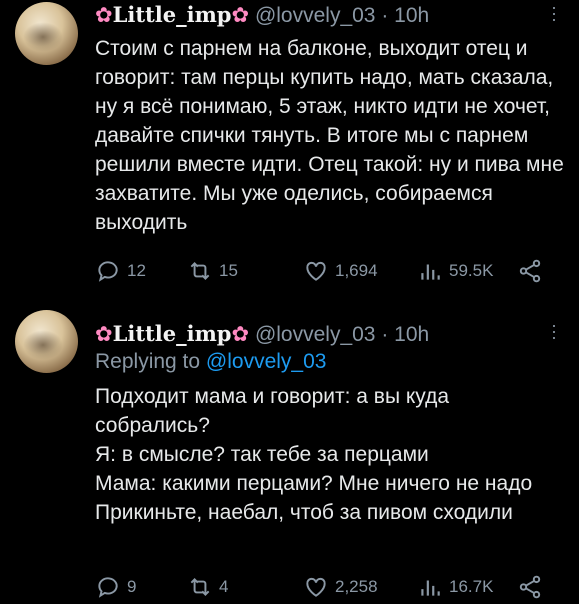  What do you see at coordinates (224, 586) in the screenshot?
I see `retweet-count: 4` at bounding box center [224, 586].